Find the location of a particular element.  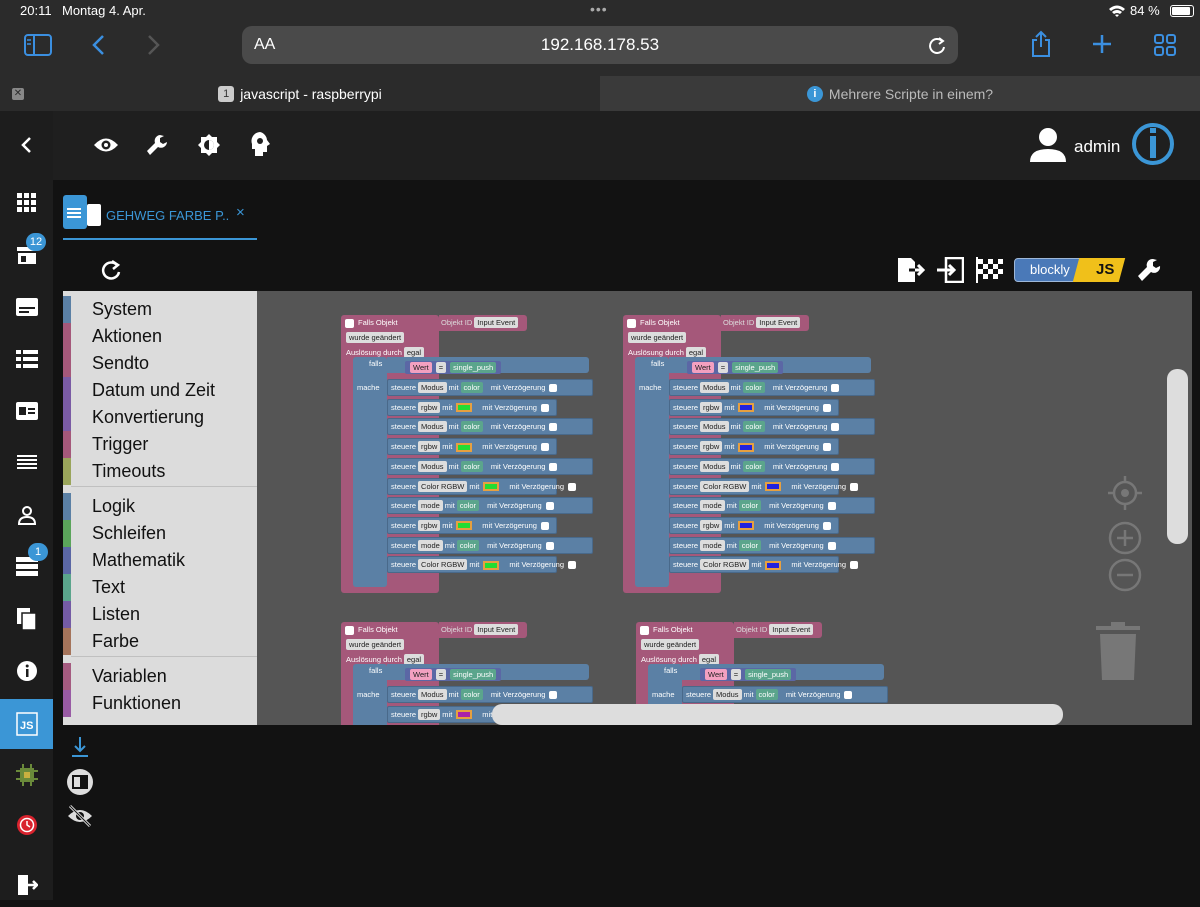

new-tab-icon is located at coordinates (1102, 44).